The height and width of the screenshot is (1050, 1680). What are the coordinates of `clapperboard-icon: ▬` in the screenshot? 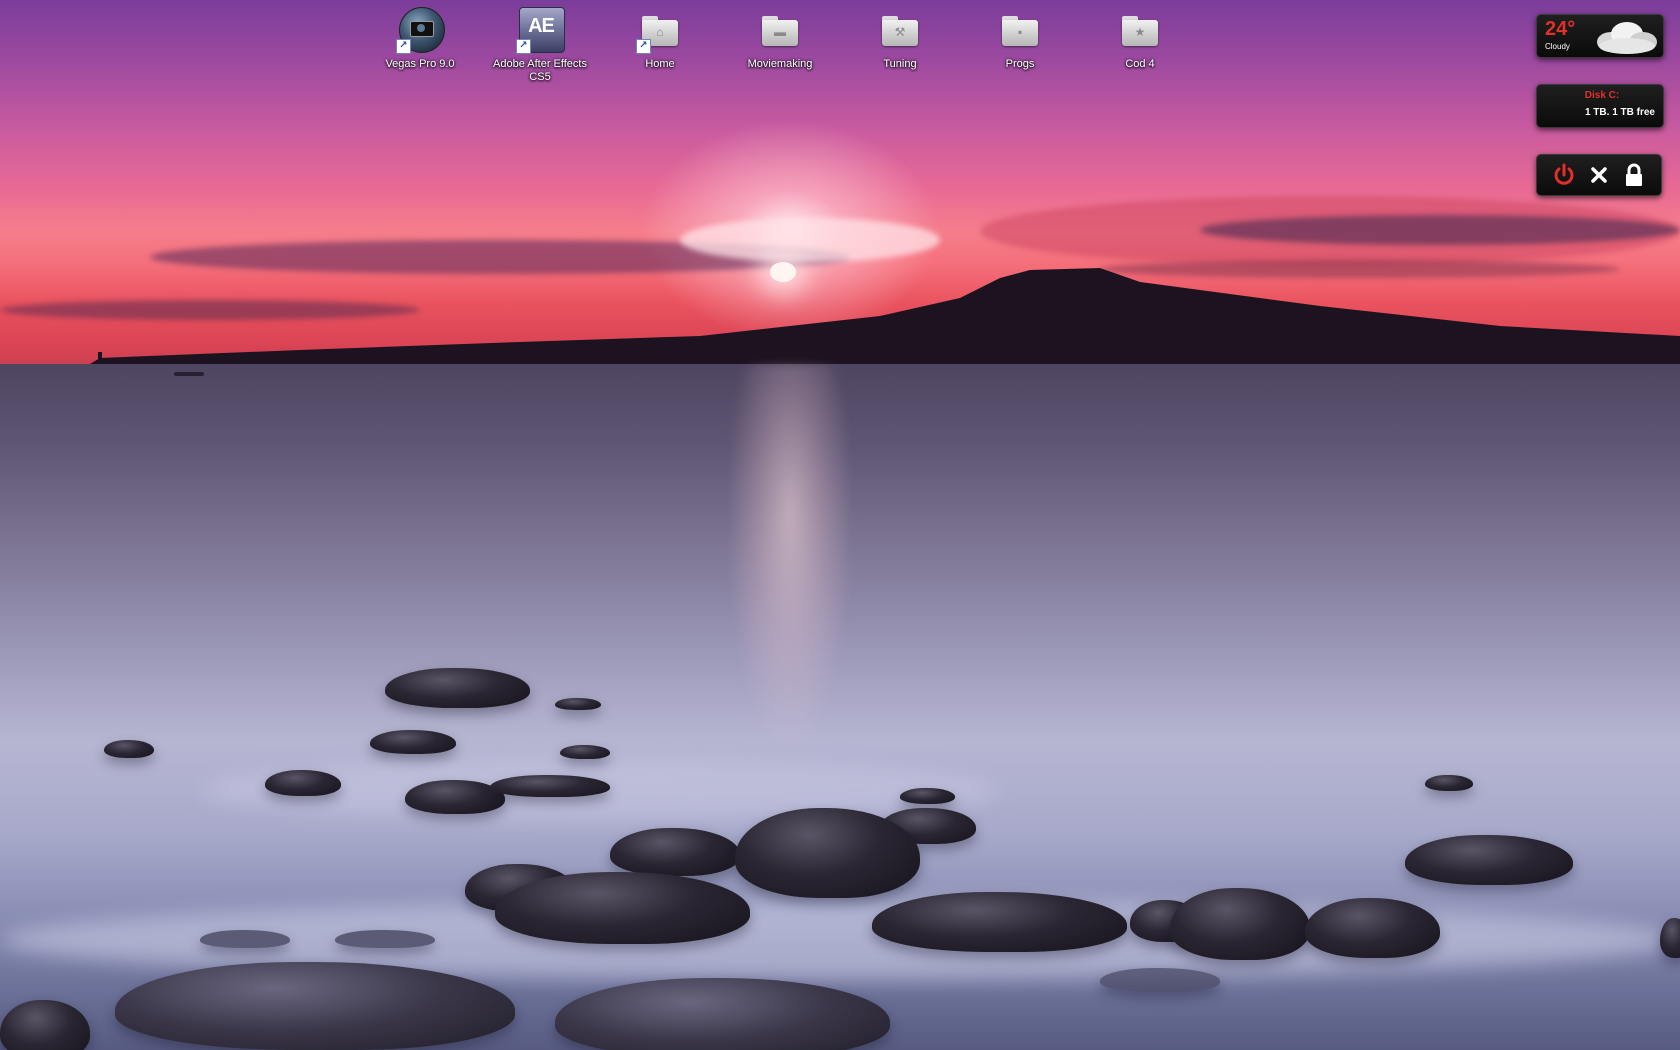 It's located at (780, 32).